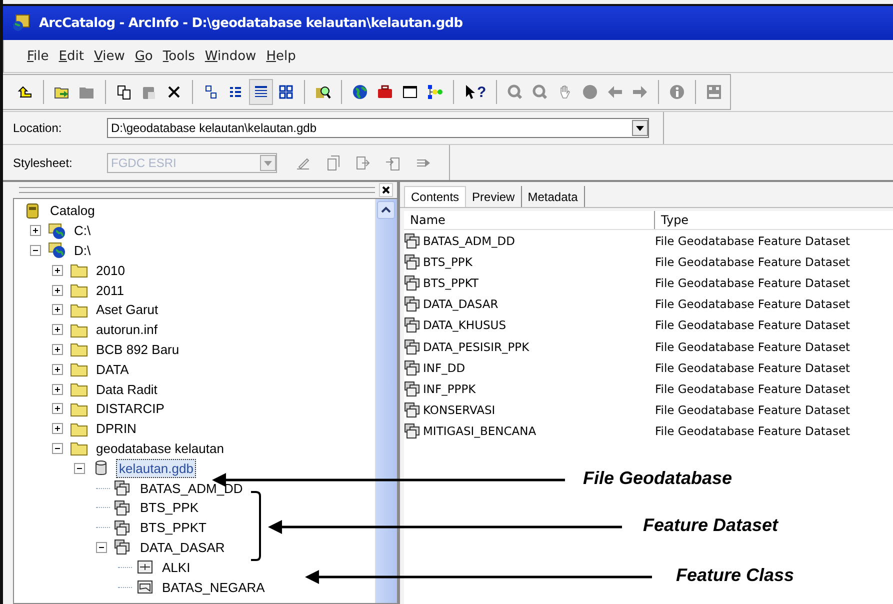 The height and width of the screenshot is (604, 893). I want to click on details-view-icon, so click(261, 92).